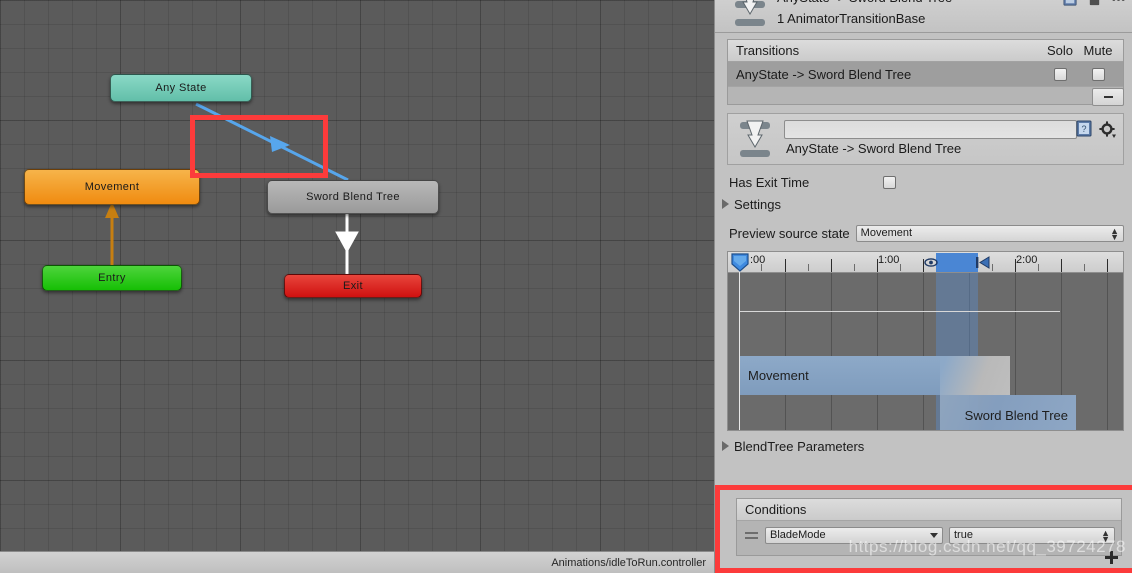 This screenshot has width=1132, height=573. What do you see at coordinates (739, 351) in the screenshot?
I see `playhead-line` at bounding box center [739, 351].